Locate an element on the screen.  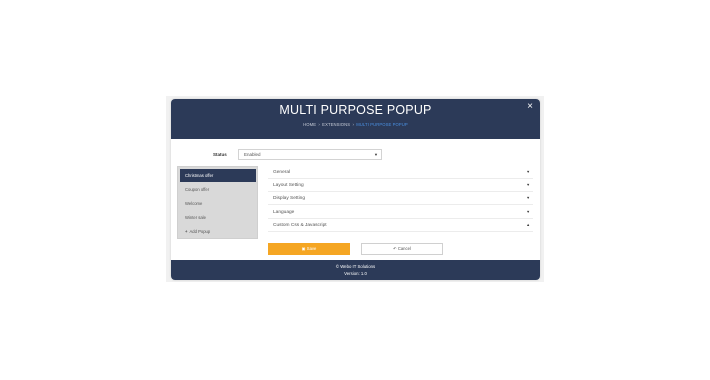
accordion-custom-css-javascript: Custom Css & Javascript ▲ is located at coordinates (400, 225).